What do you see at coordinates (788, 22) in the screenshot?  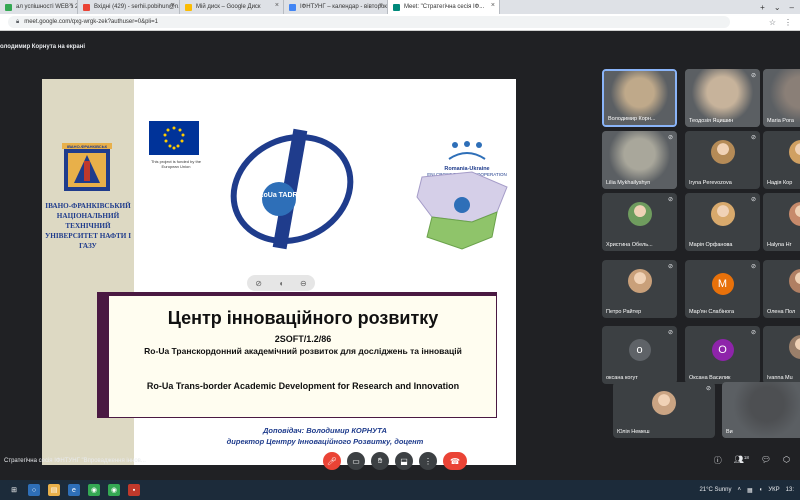 I see `extensions-icon: ⋮` at bounding box center [788, 22].